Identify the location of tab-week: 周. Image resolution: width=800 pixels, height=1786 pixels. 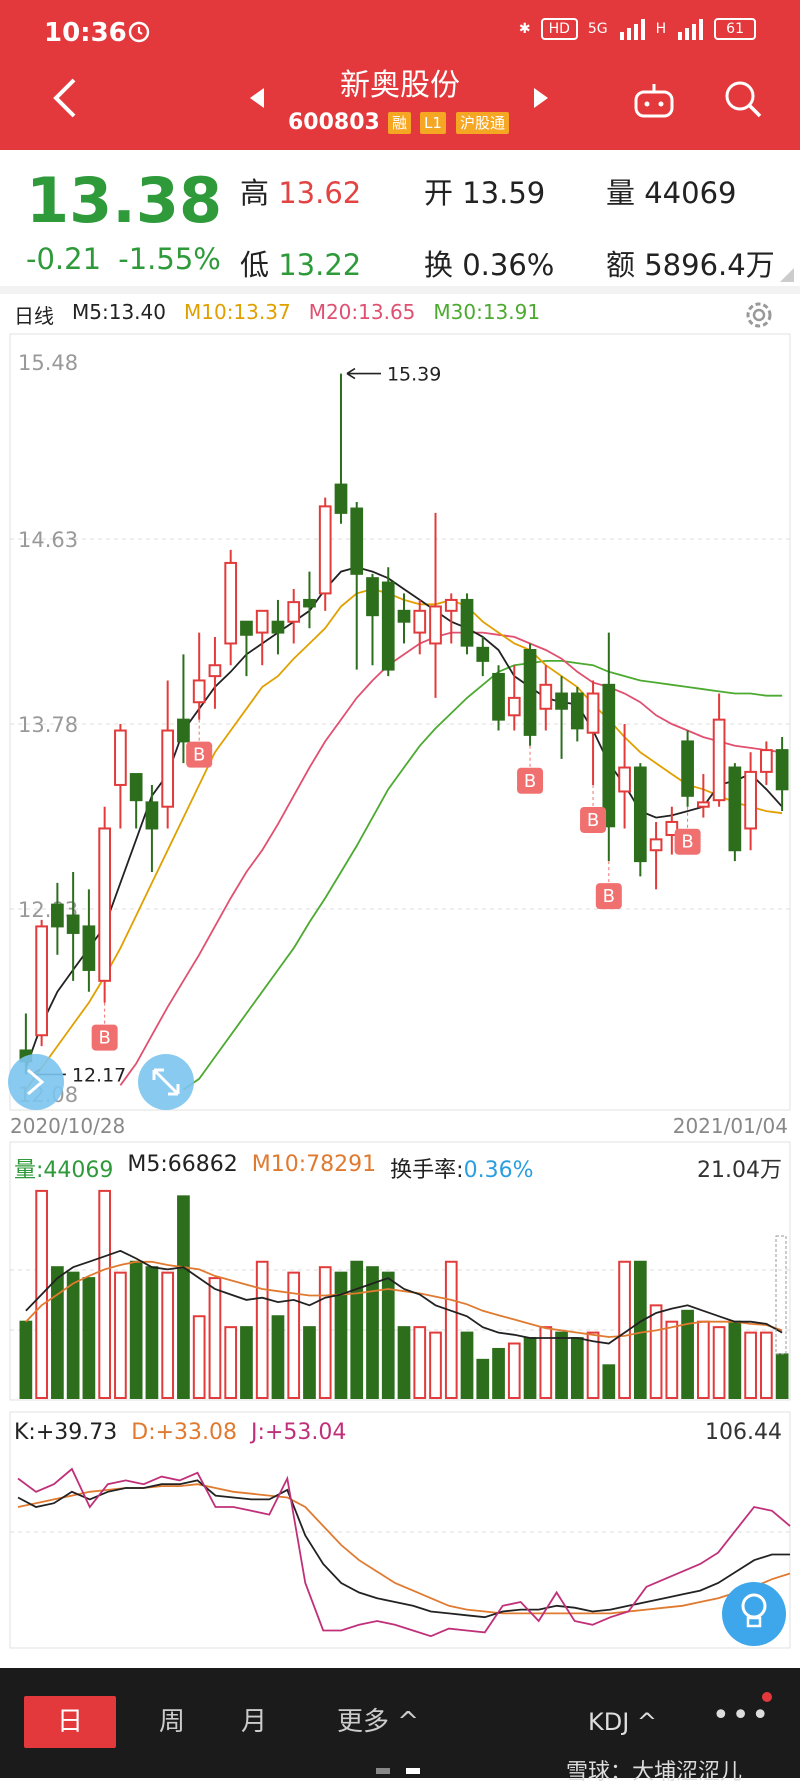
(172, 1722).